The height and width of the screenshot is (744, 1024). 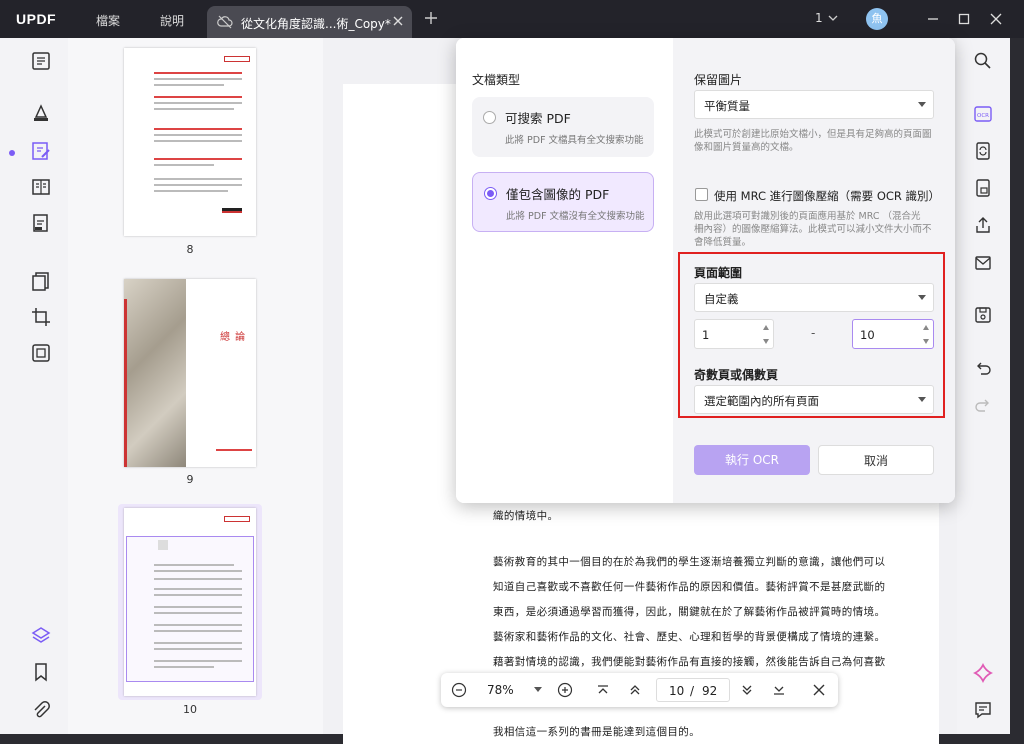 What do you see at coordinates (814, 104) in the screenshot?
I see `keep-images-select: 平衡質量` at bounding box center [814, 104].